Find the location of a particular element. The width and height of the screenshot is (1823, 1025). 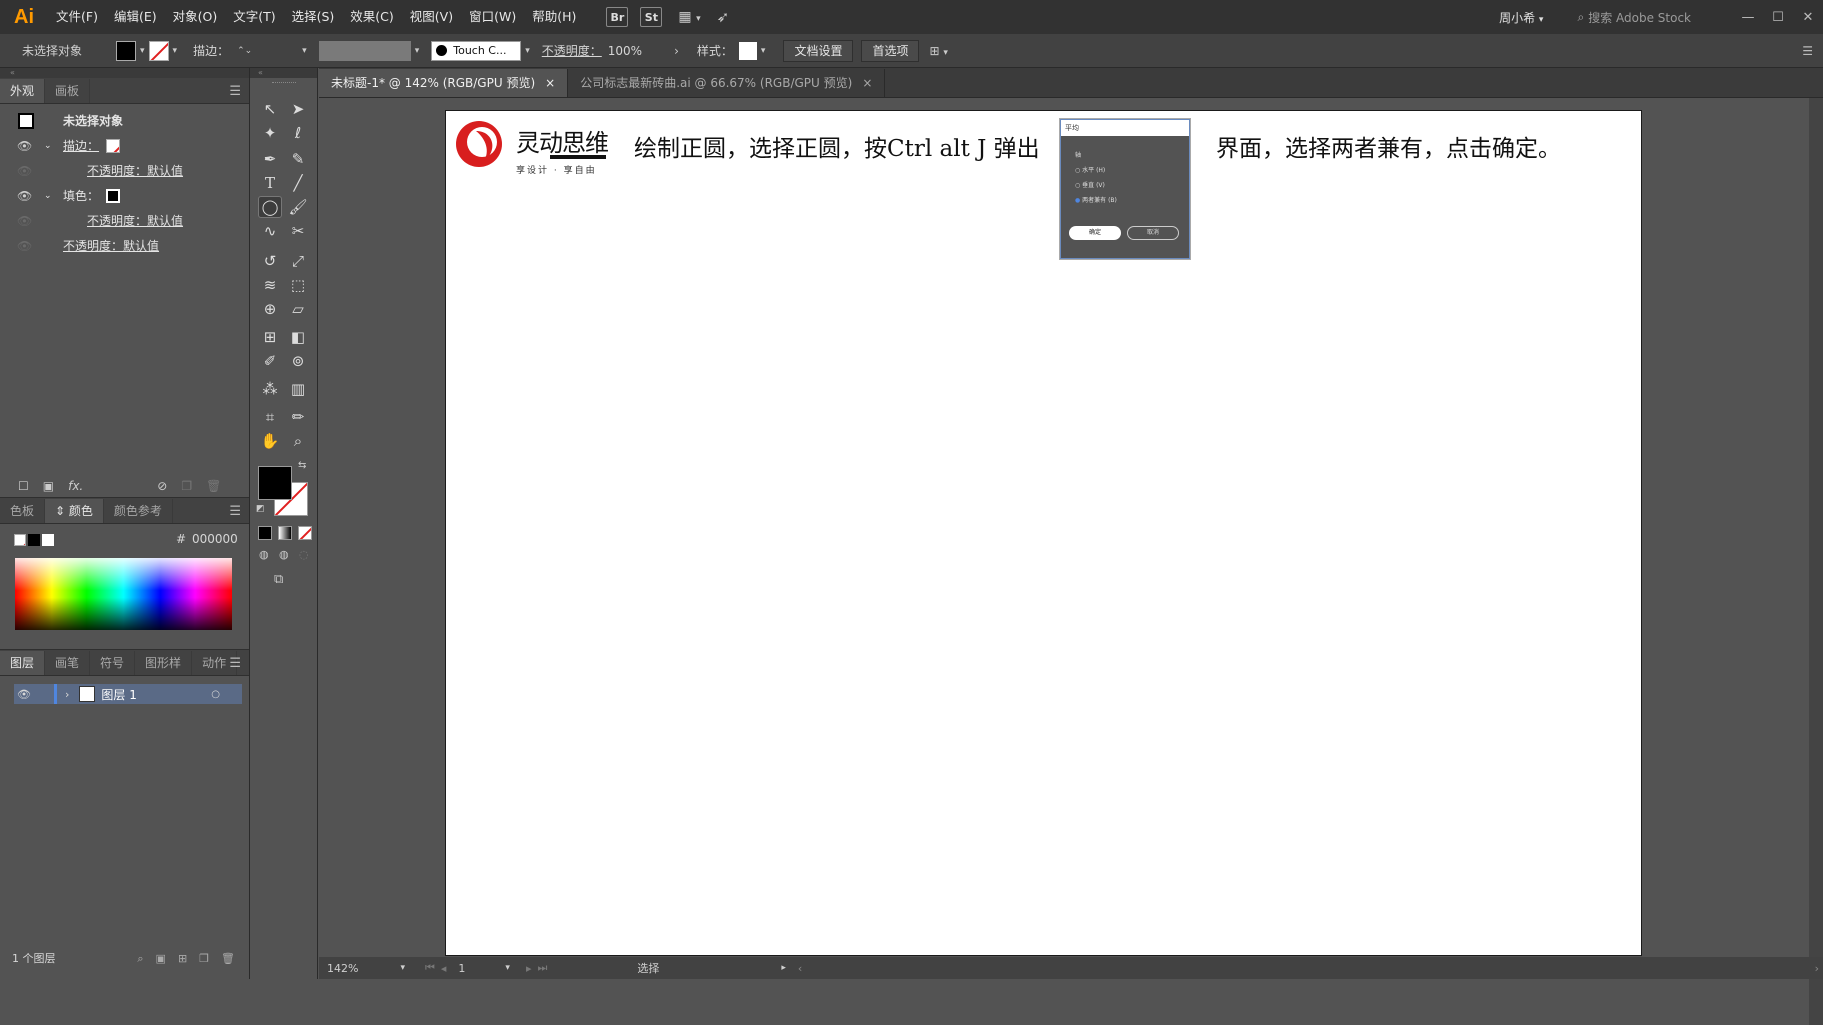

add-fill-icon: ▣ is located at coordinates (48, 486).